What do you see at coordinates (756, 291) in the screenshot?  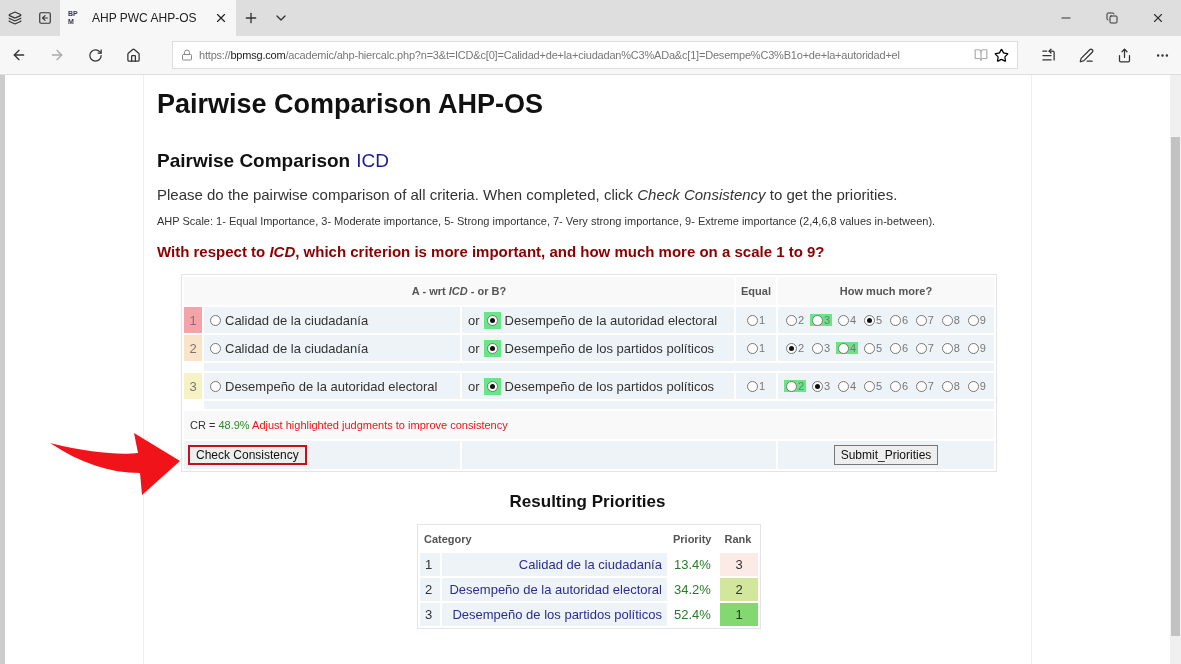 I see `column-header: Equal` at bounding box center [756, 291].